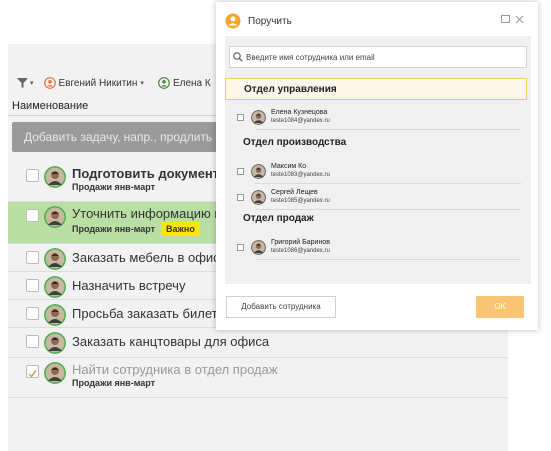 Image resolution: width=551 pixels, height=451 pixels. I want to click on task-title: Уточнить информацию п, so click(146, 213).